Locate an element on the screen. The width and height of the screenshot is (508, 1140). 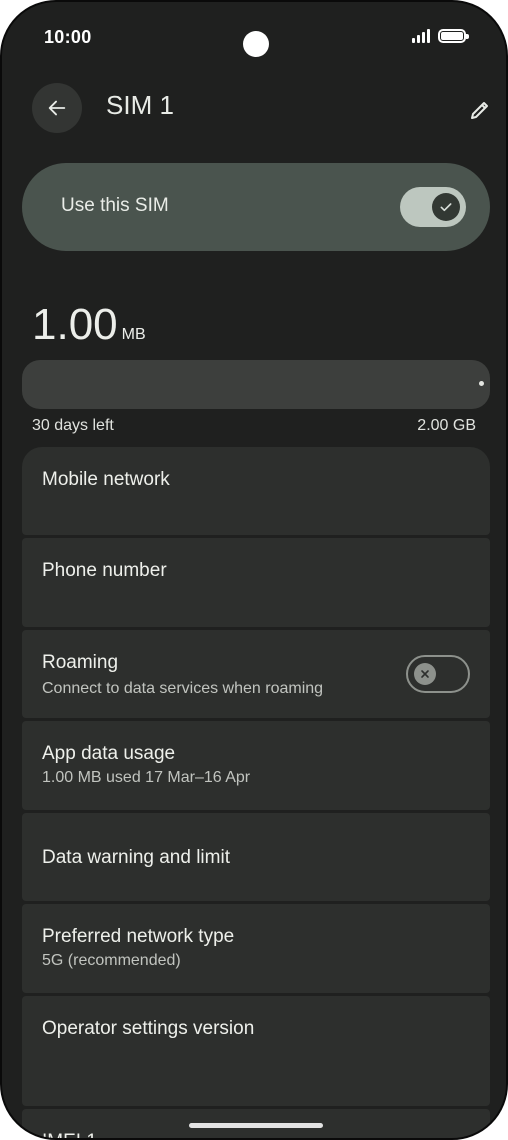
arrow-back-icon is located at coordinates (57, 108).